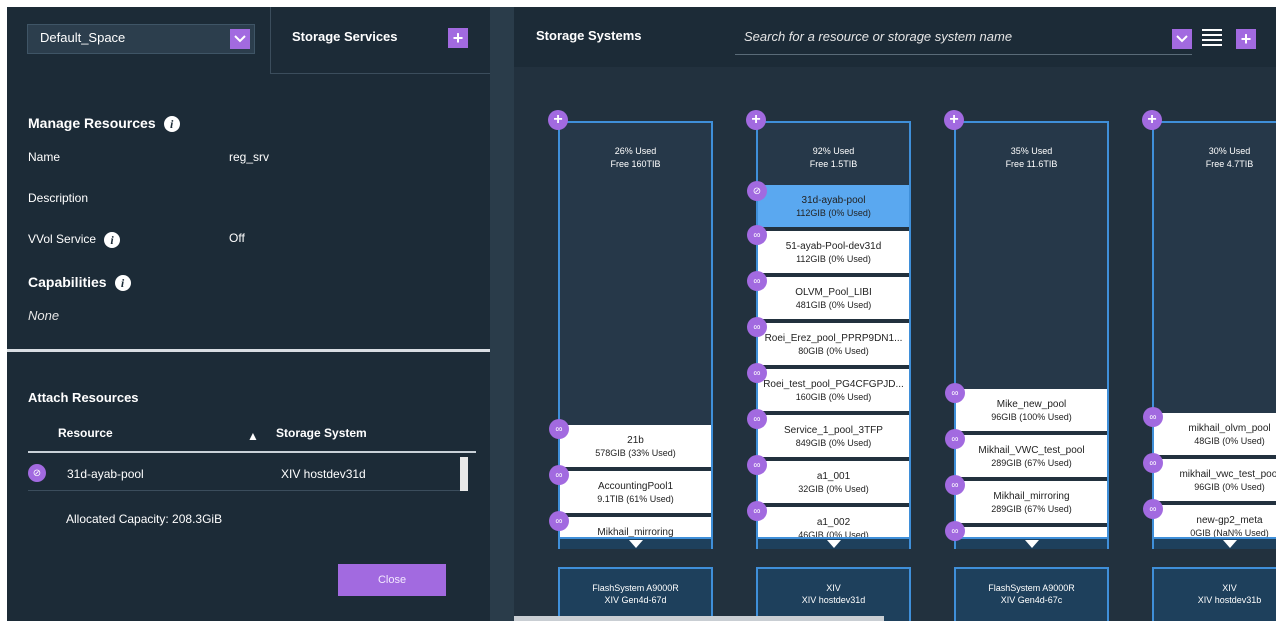  What do you see at coordinates (635, 493) in the screenshot?
I see `pool-item: AccountingPool1 9.1TIB (61% Used)` at bounding box center [635, 493].